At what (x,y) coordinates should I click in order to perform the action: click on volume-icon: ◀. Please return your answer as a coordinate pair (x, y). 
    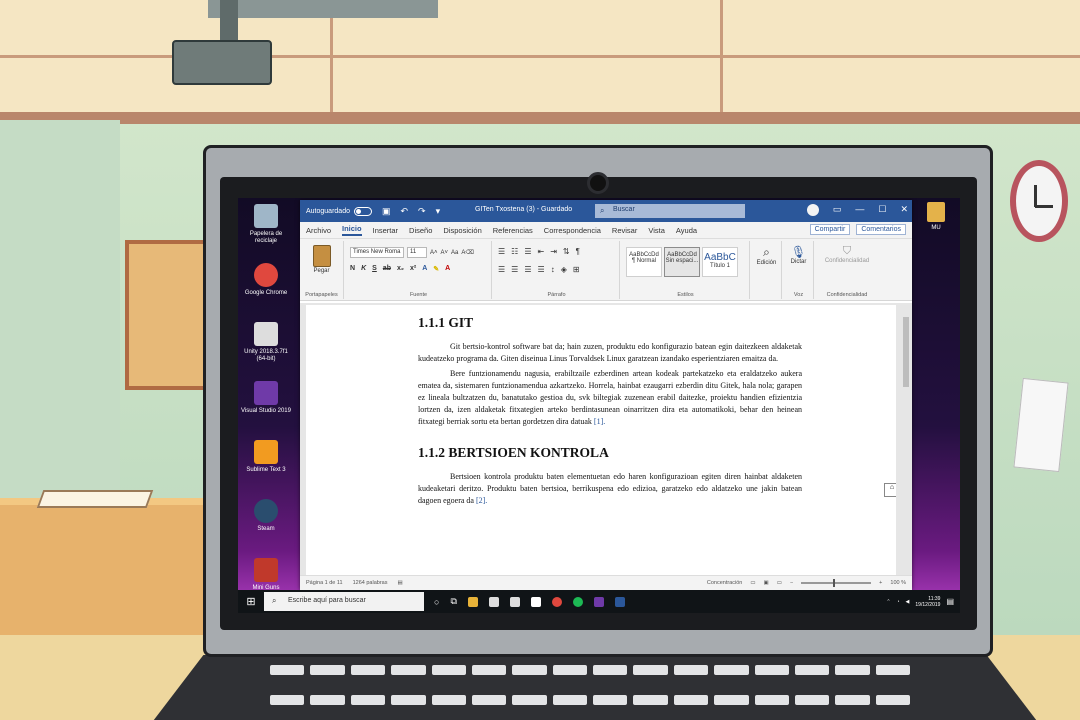
    Looking at the image, I should click on (908, 602).